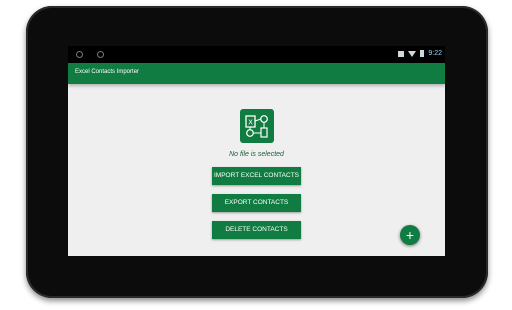 This screenshot has width=512, height=310. What do you see at coordinates (435, 53) in the screenshot?
I see `status-time: 9:22` at bounding box center [435, 53].